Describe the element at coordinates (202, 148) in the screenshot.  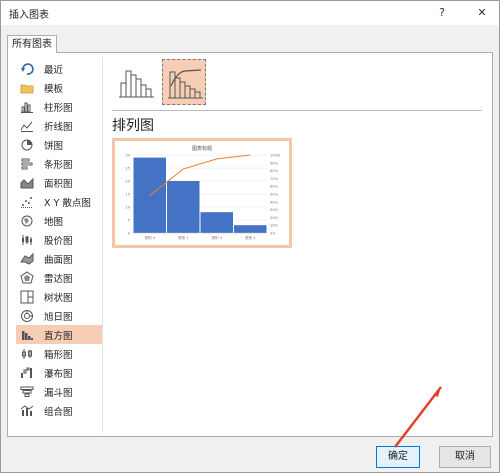
I see `preview-chart-title: 图表标题` at that location.